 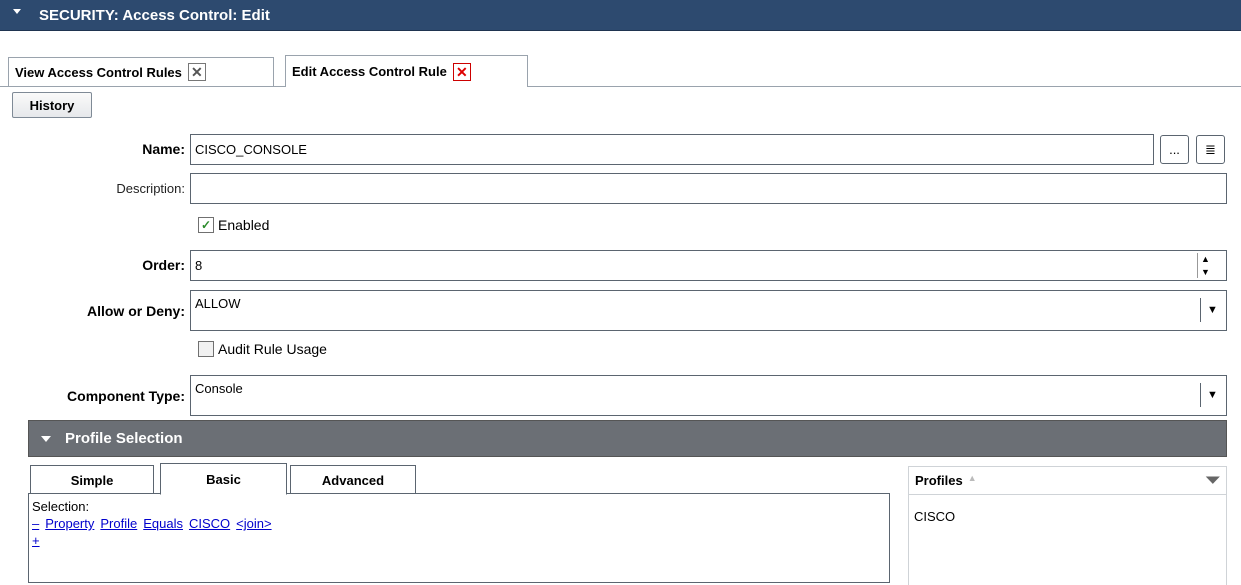 I want to click on window-titlebar: SECURITY: Access Control: Edit, so click(x=620, y=15).